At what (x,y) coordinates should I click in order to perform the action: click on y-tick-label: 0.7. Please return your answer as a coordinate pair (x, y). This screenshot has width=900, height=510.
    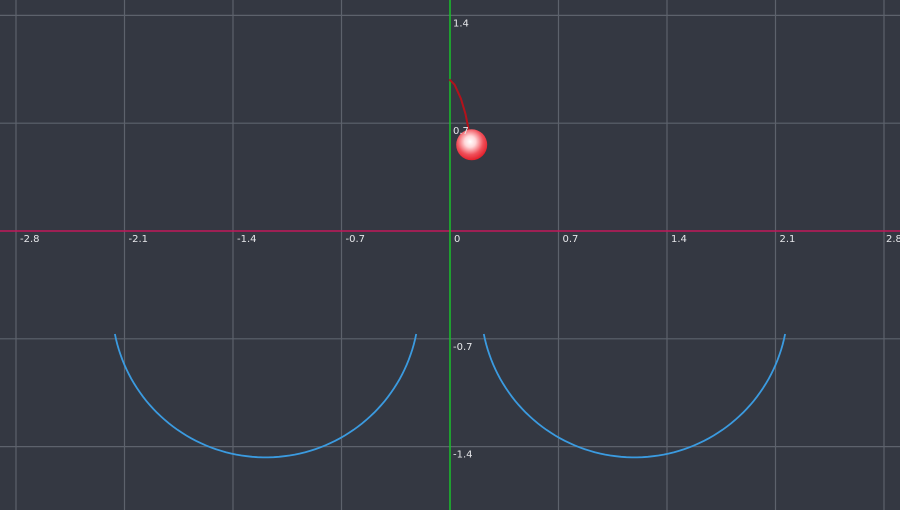
    Looking at the image, I should click on (461, 131).